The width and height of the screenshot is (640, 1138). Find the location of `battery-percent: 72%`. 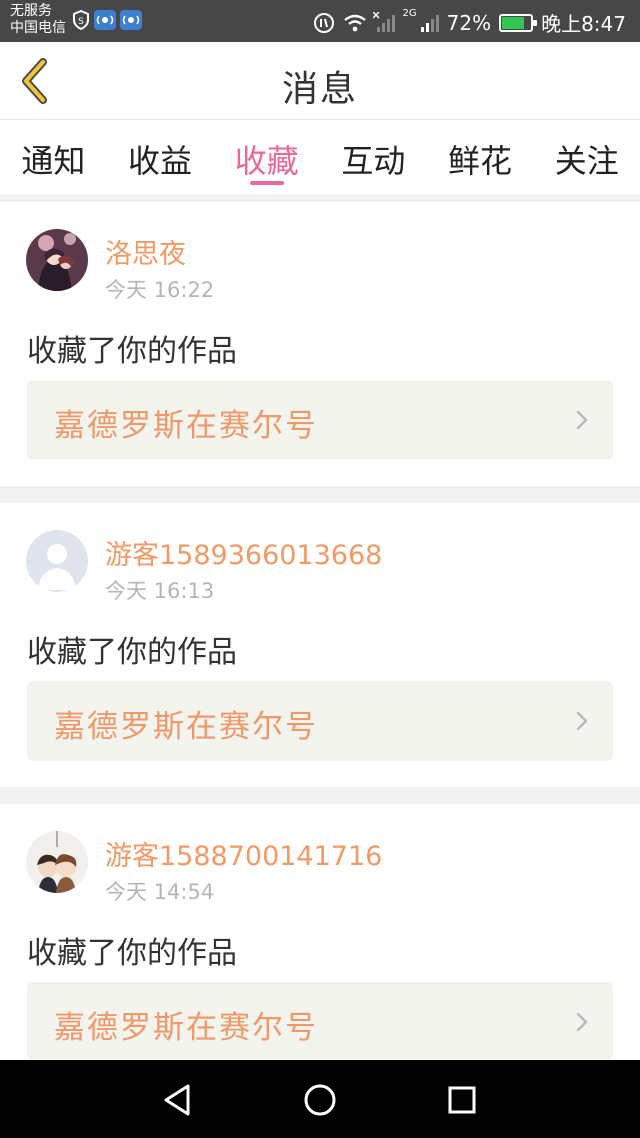

battery-percent: 72% is located at coordinates (469, 22).